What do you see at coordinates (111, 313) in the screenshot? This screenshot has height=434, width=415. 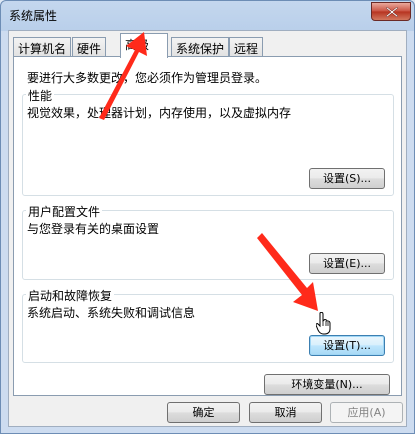 I see `startup-recovery-description: 系统启动、系统失败和调试信息` at bounding box center [111, 313].